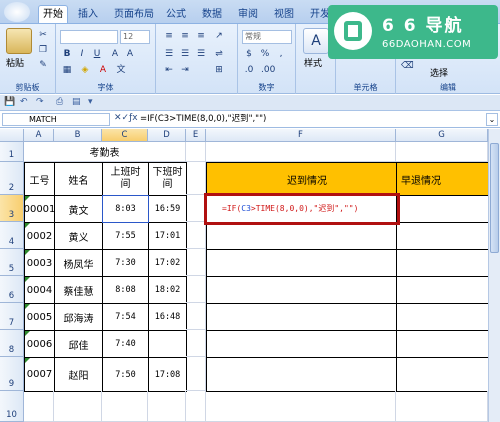 The image size is (500, 422). What do you see at coordinates (78, 263) in the screenshot?
I see `record-name-cell: 杨凤华` at bounding box center [78, 263].